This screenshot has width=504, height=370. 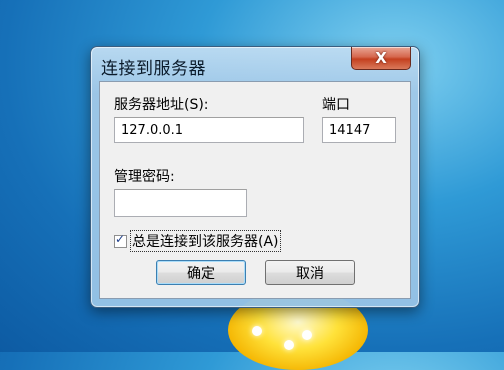 I want to click on server-address-input, so click(x=209, y=130).